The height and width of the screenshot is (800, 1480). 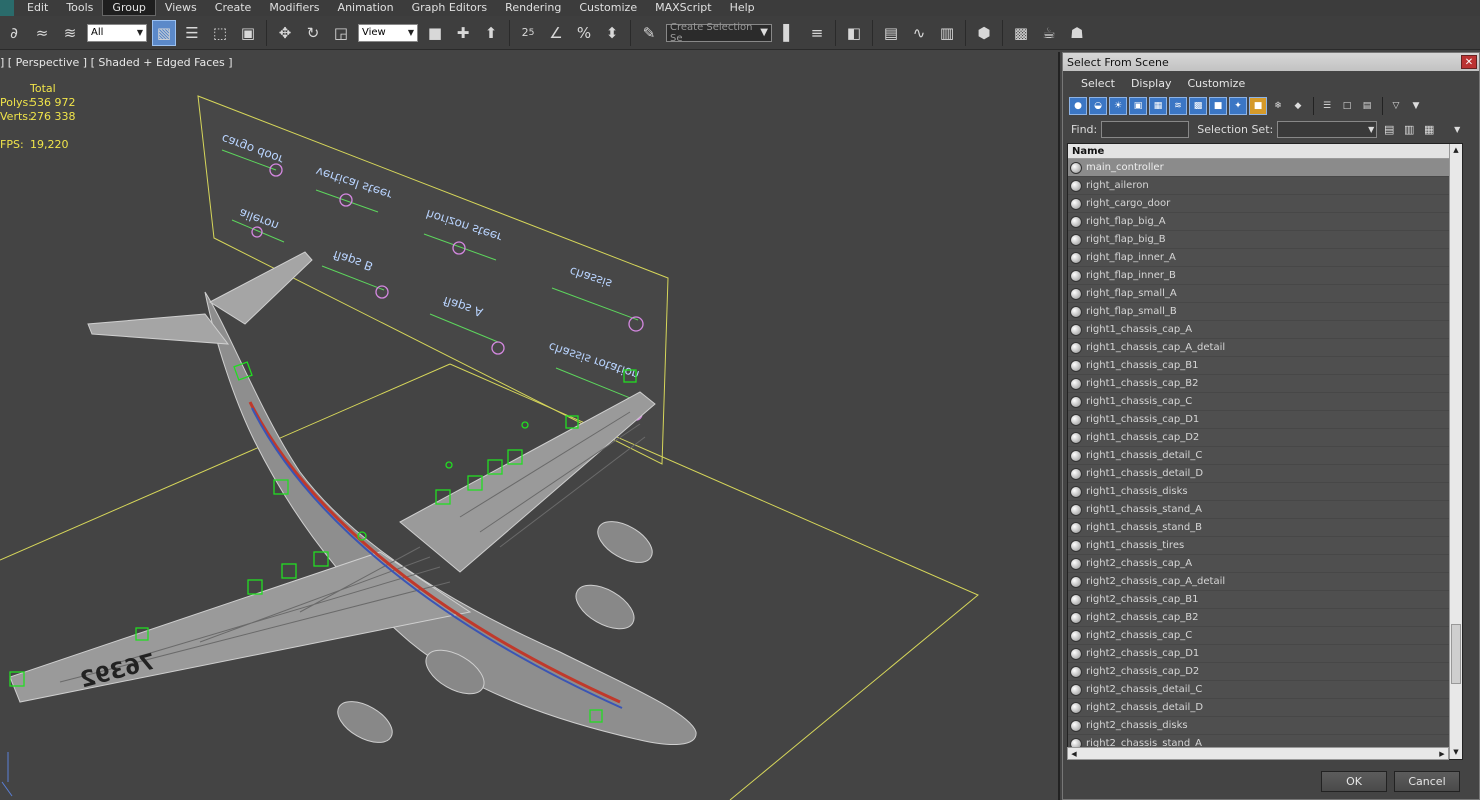 What do you see at coordinates (1396, 106) in the screenshot?
I see `filter-icon: ▽` at bounding box center [1396, 106].